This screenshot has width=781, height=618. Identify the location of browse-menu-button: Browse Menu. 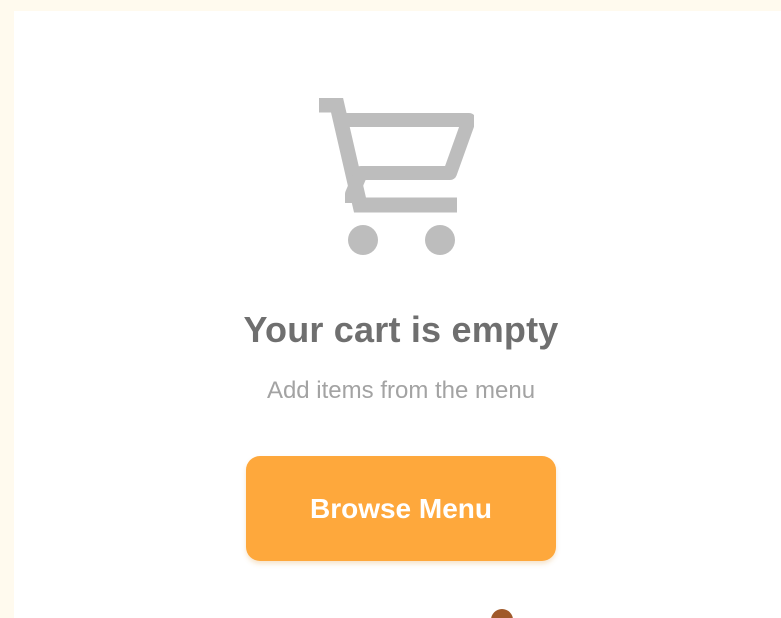
(401, 508).